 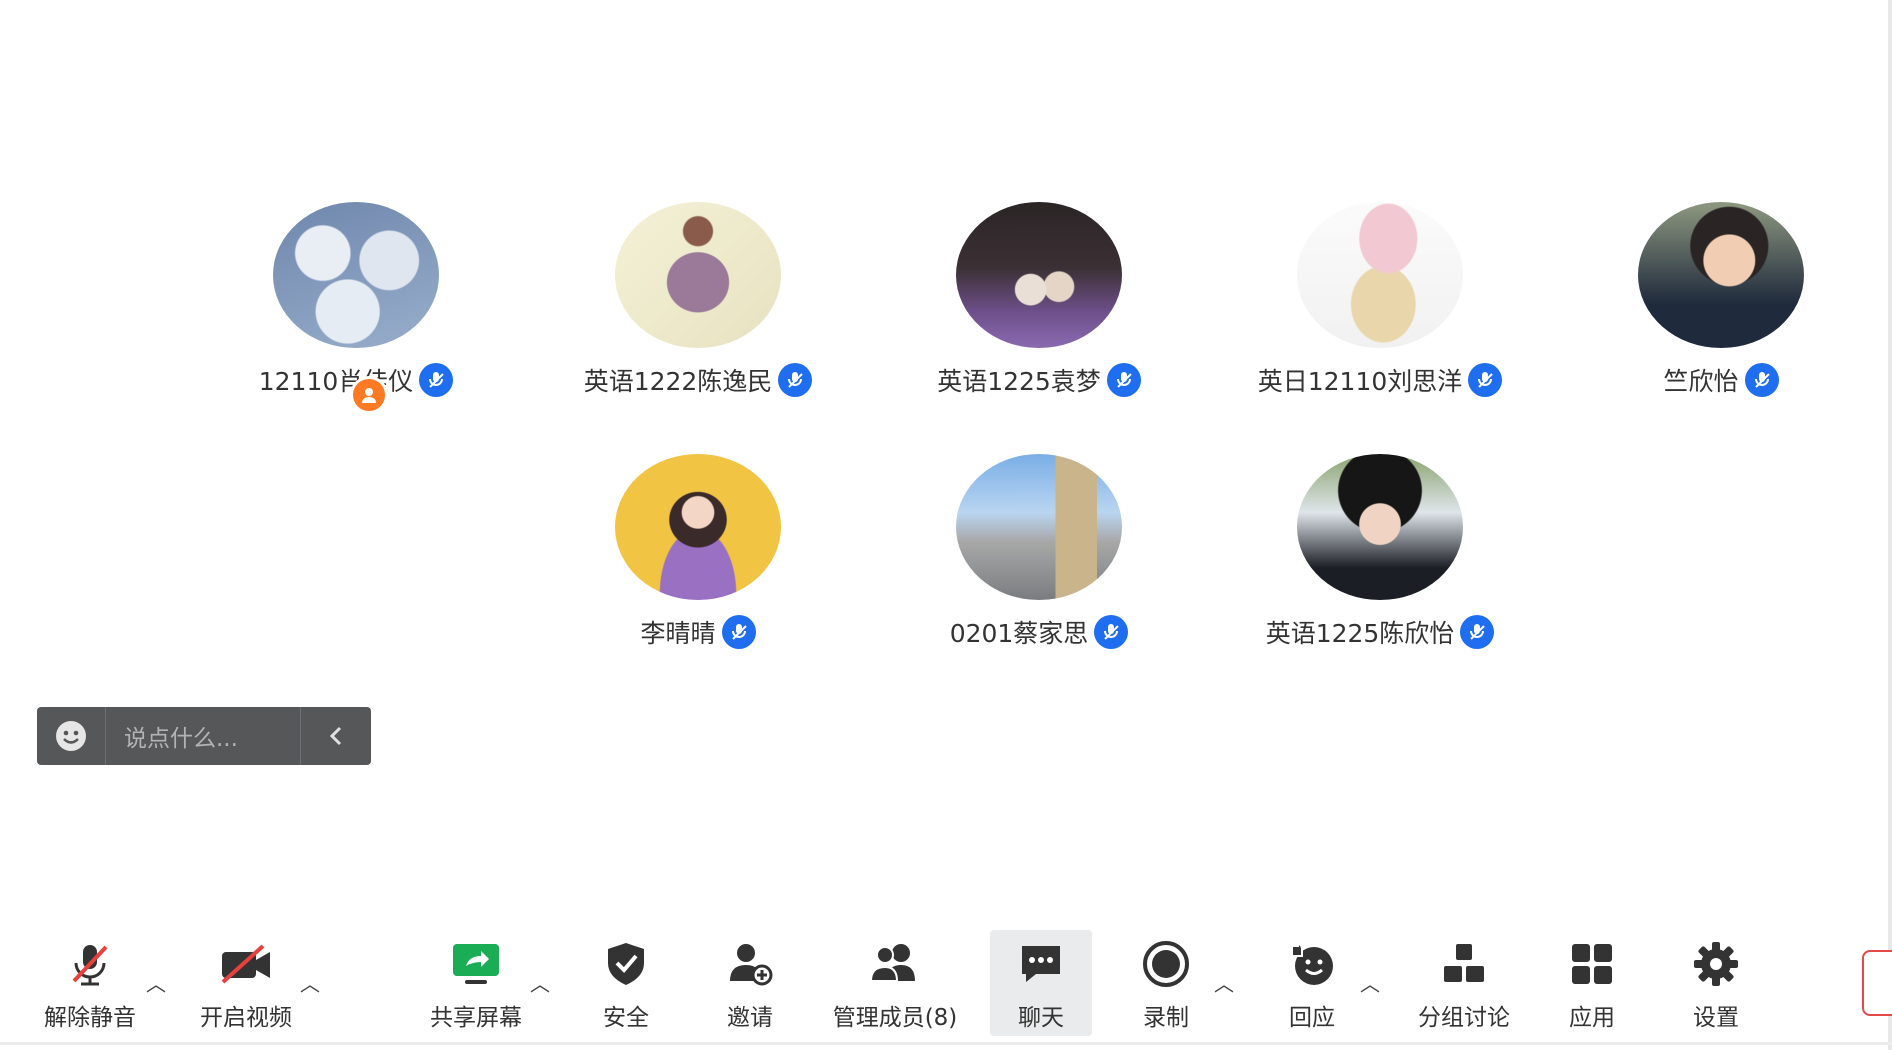 I want to click on security-label: 安全, so click(x=626, y=1018).